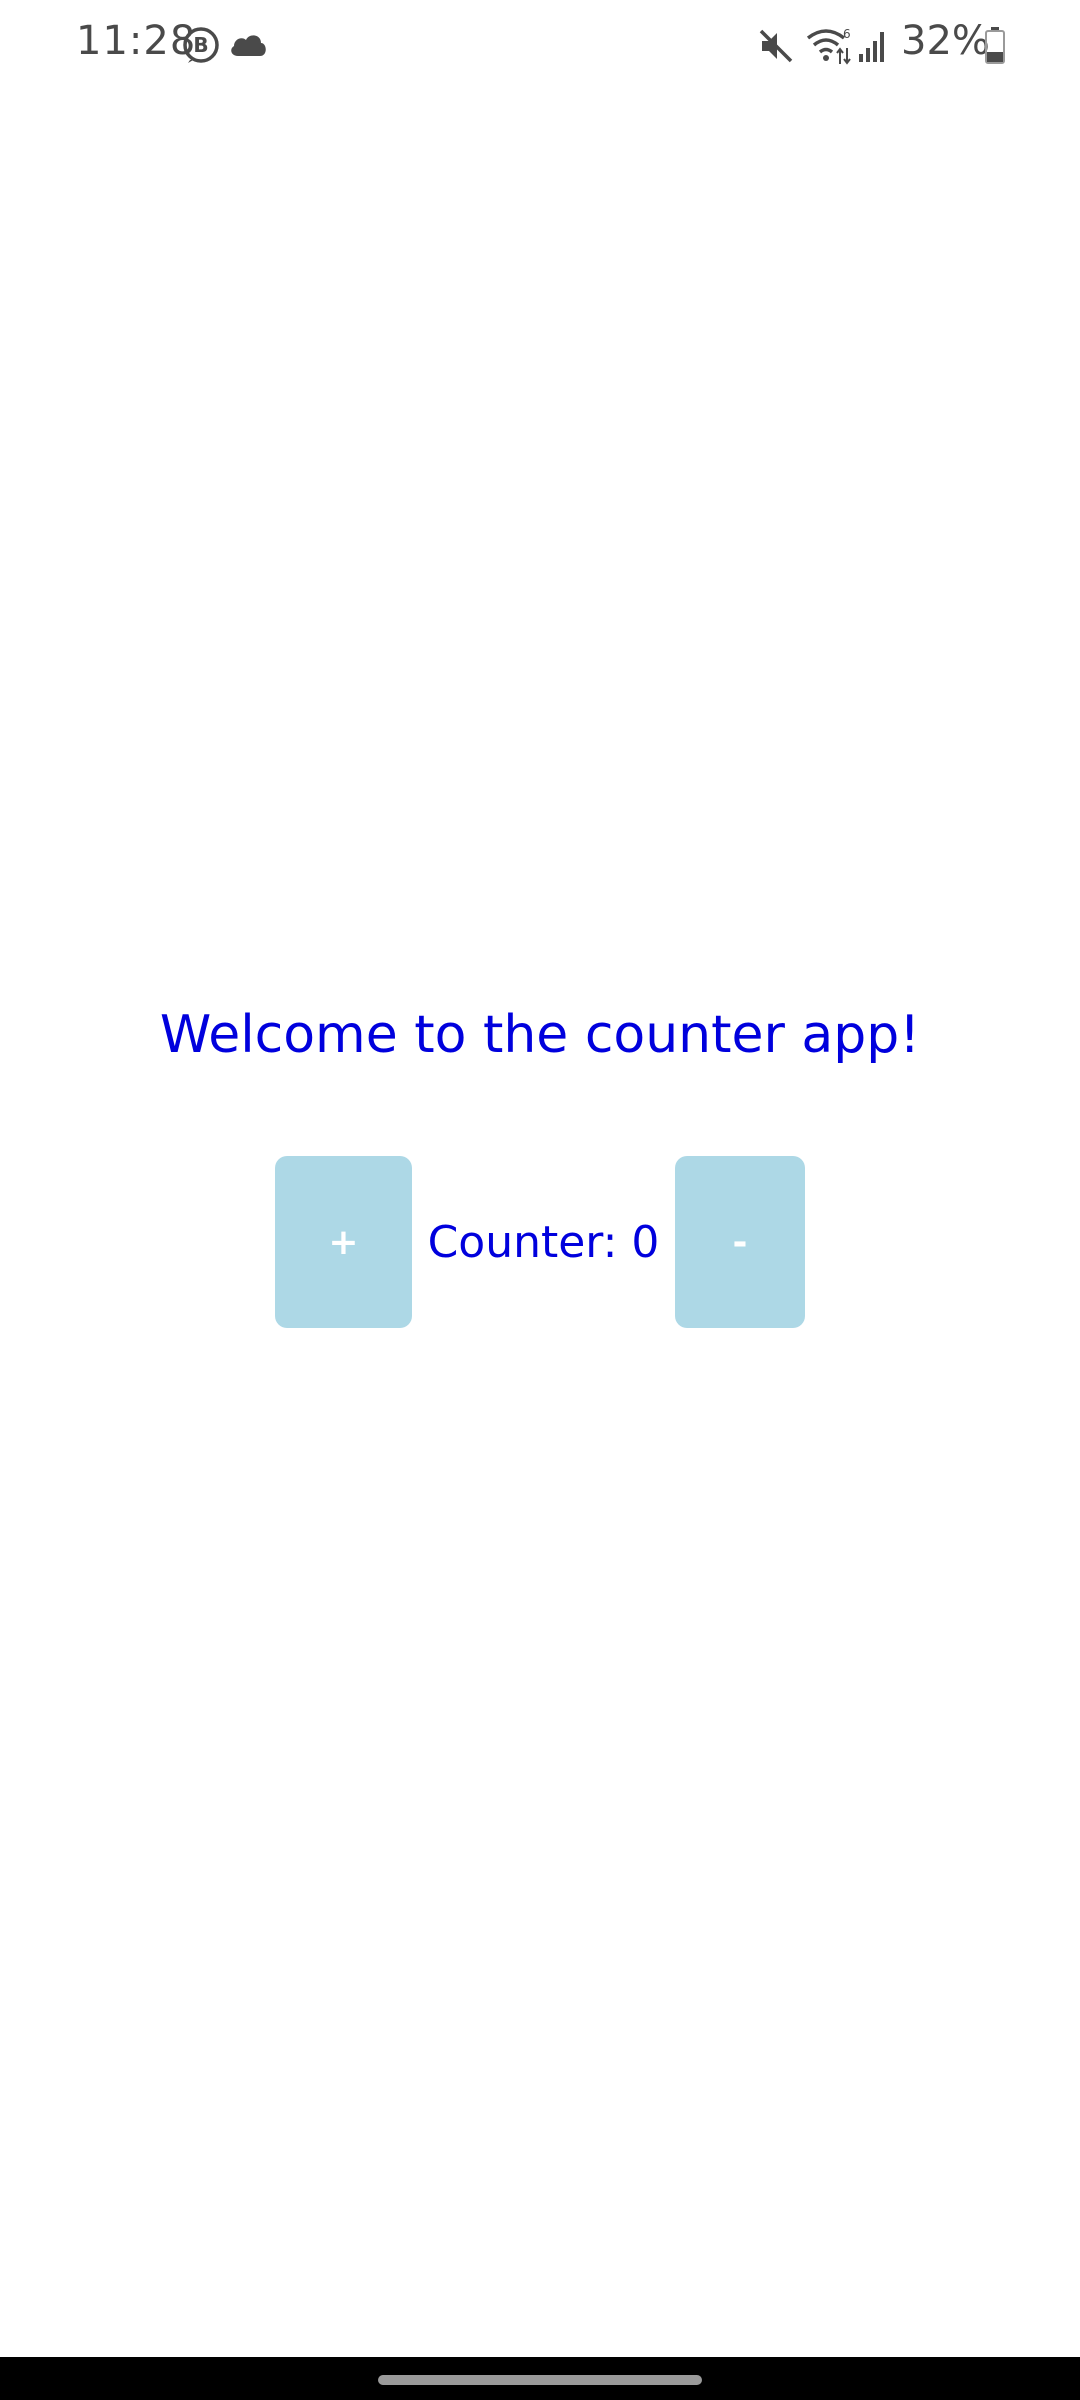 The image size is (1080, 2400). What do you see at coordinates (543, 1242) in the screenshot?
I see `counter-display: Counter: 0` at bounding box center [543, 1242].